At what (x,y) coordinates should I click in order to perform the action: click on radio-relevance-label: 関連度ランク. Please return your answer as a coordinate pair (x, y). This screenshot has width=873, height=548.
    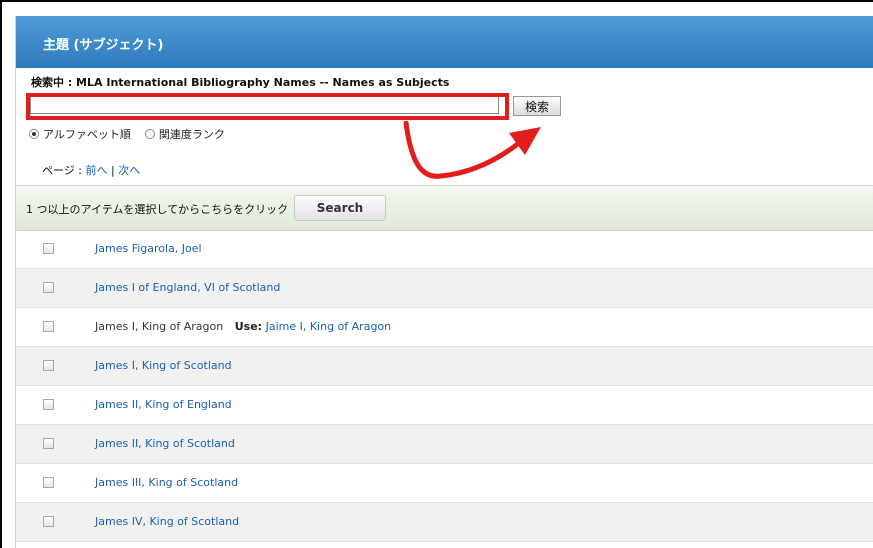
    Looking at the image, I should click on (191, 134).